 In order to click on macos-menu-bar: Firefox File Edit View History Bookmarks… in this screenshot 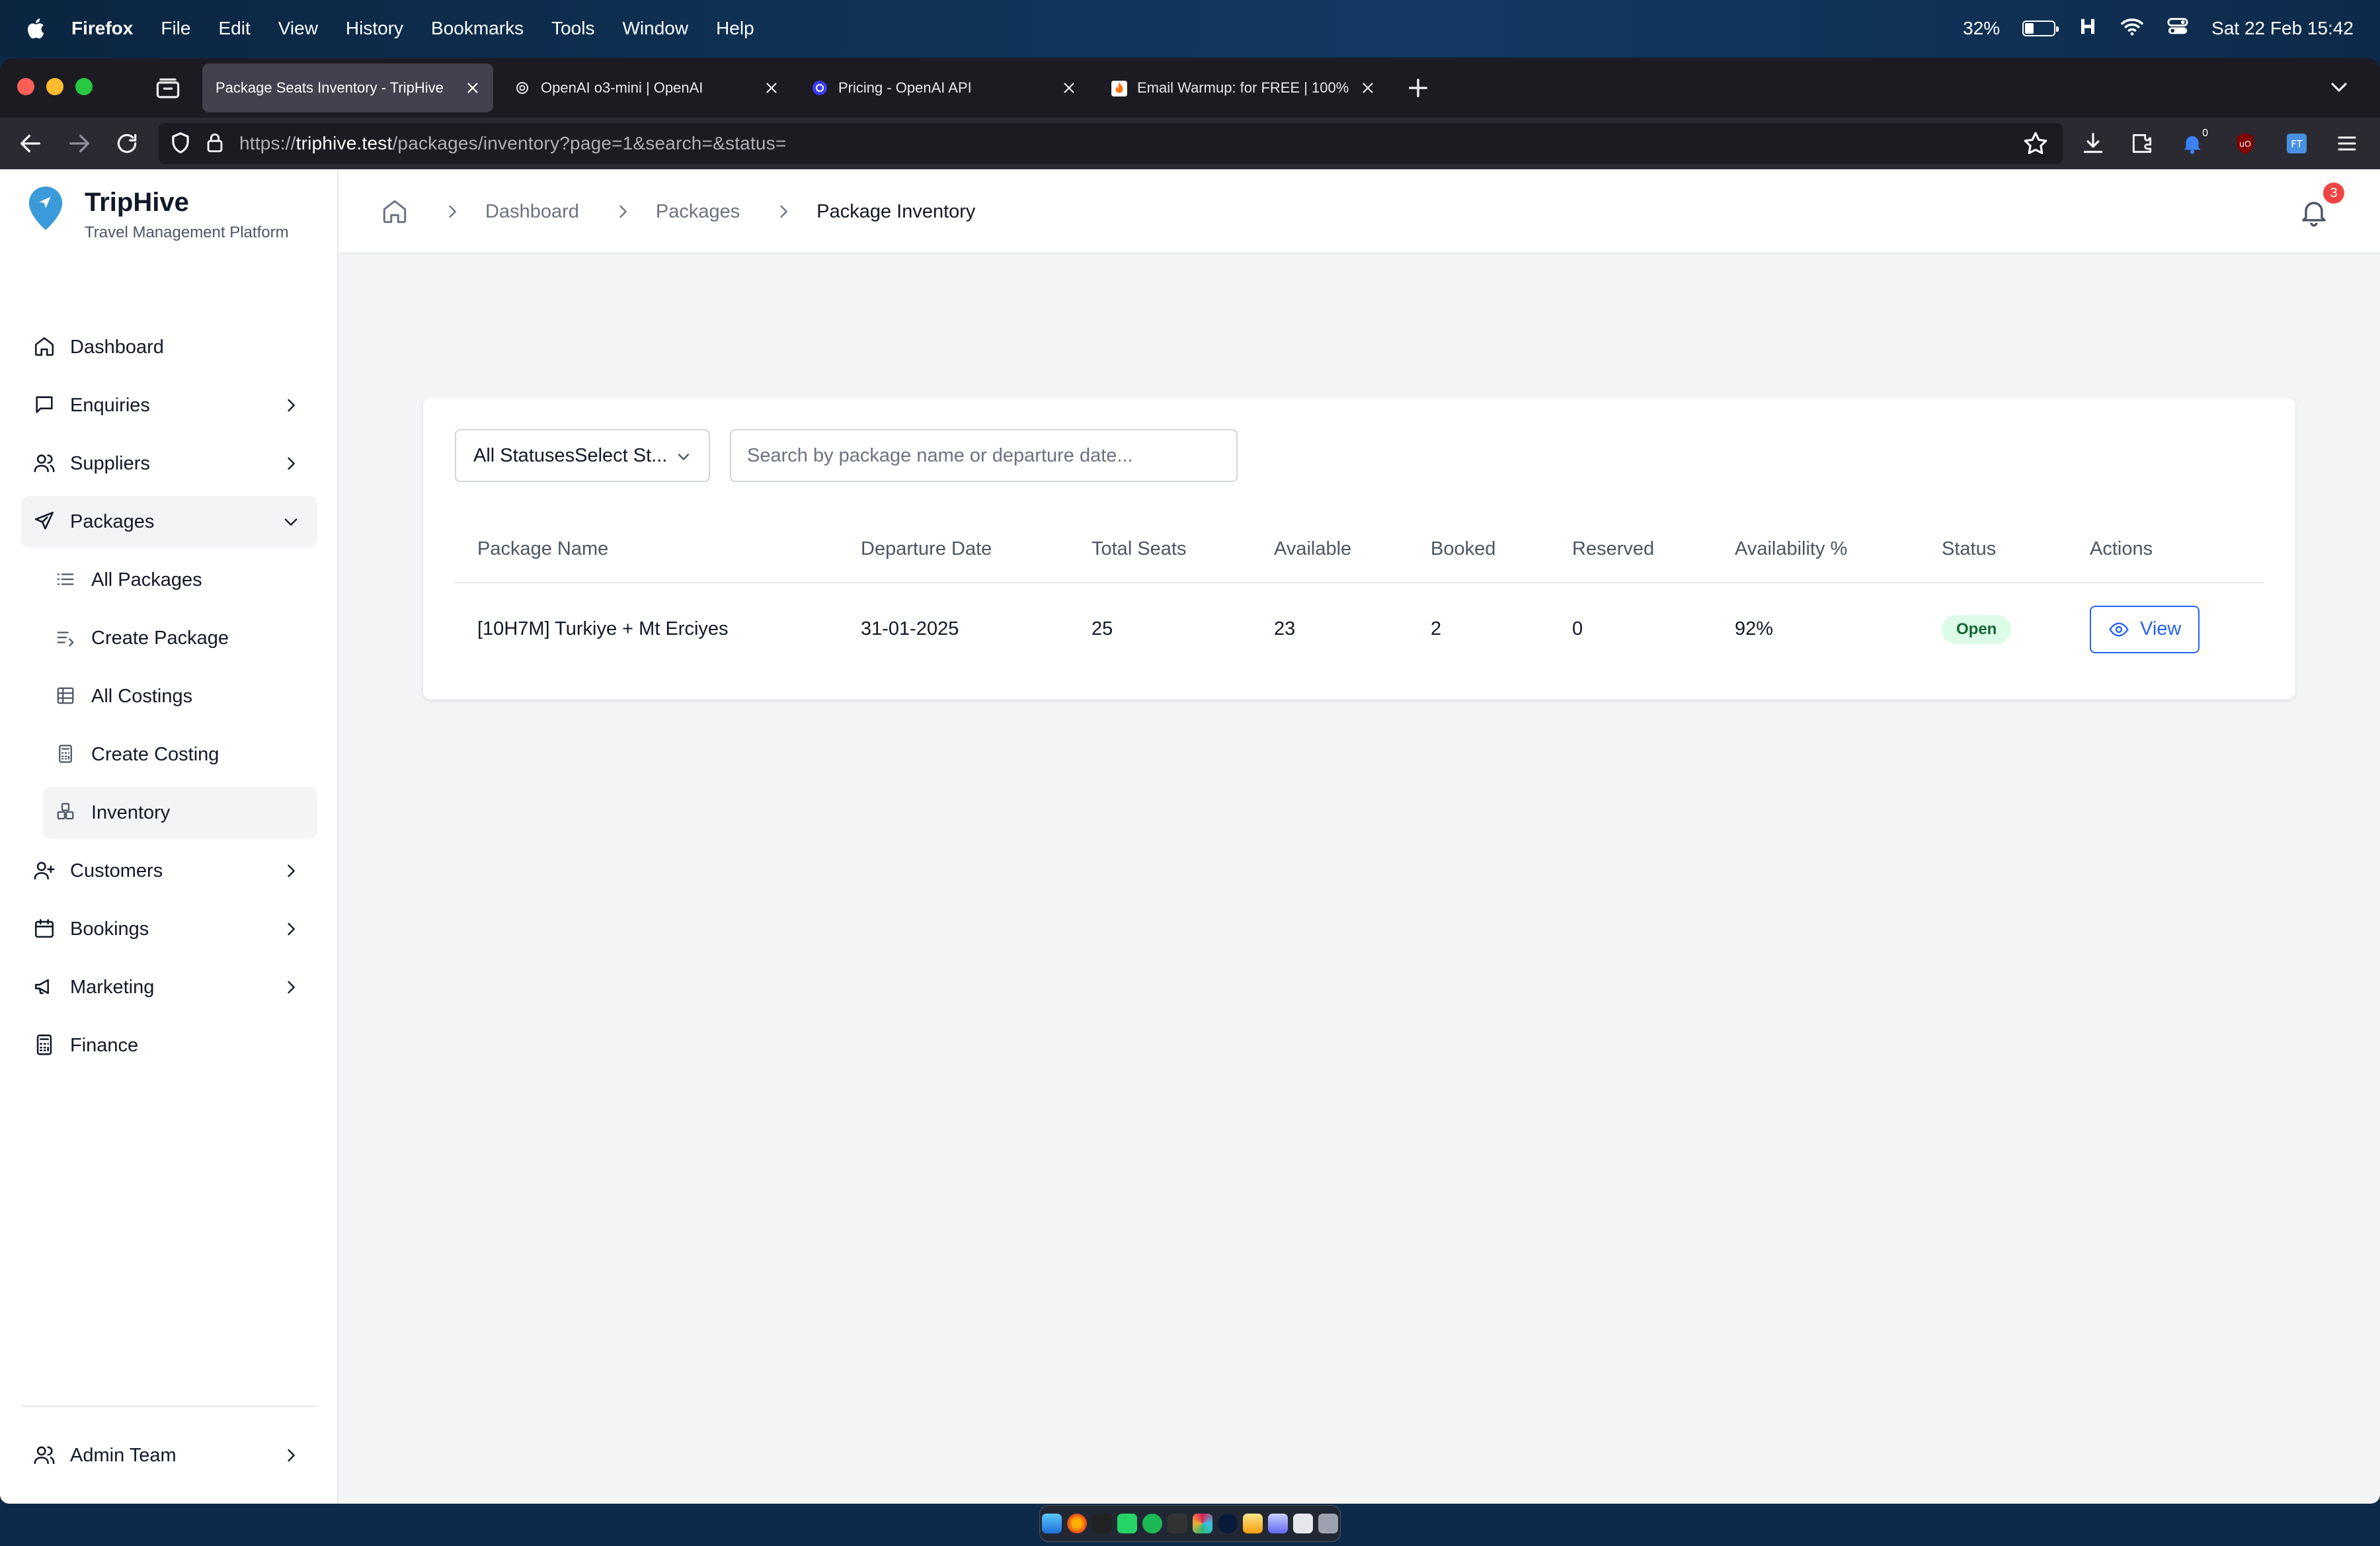, I will do `click(1190, 28)`.